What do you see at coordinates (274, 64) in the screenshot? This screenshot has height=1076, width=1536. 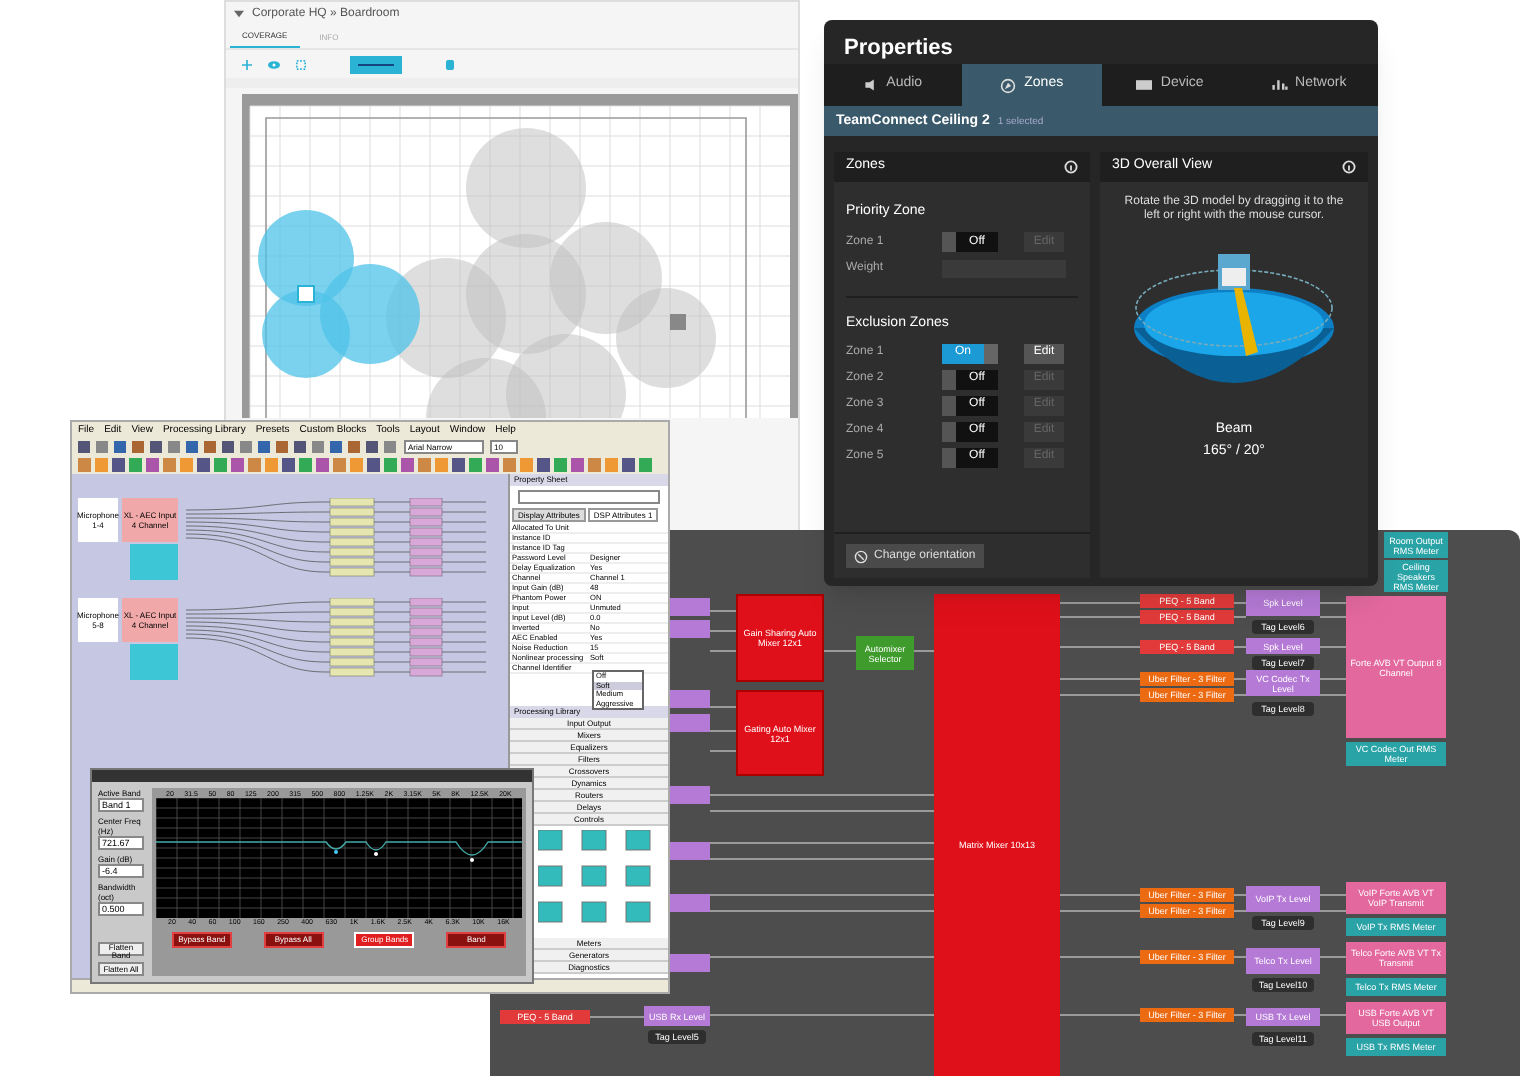 I see `eye-icon` at bounding box center [274, 64].